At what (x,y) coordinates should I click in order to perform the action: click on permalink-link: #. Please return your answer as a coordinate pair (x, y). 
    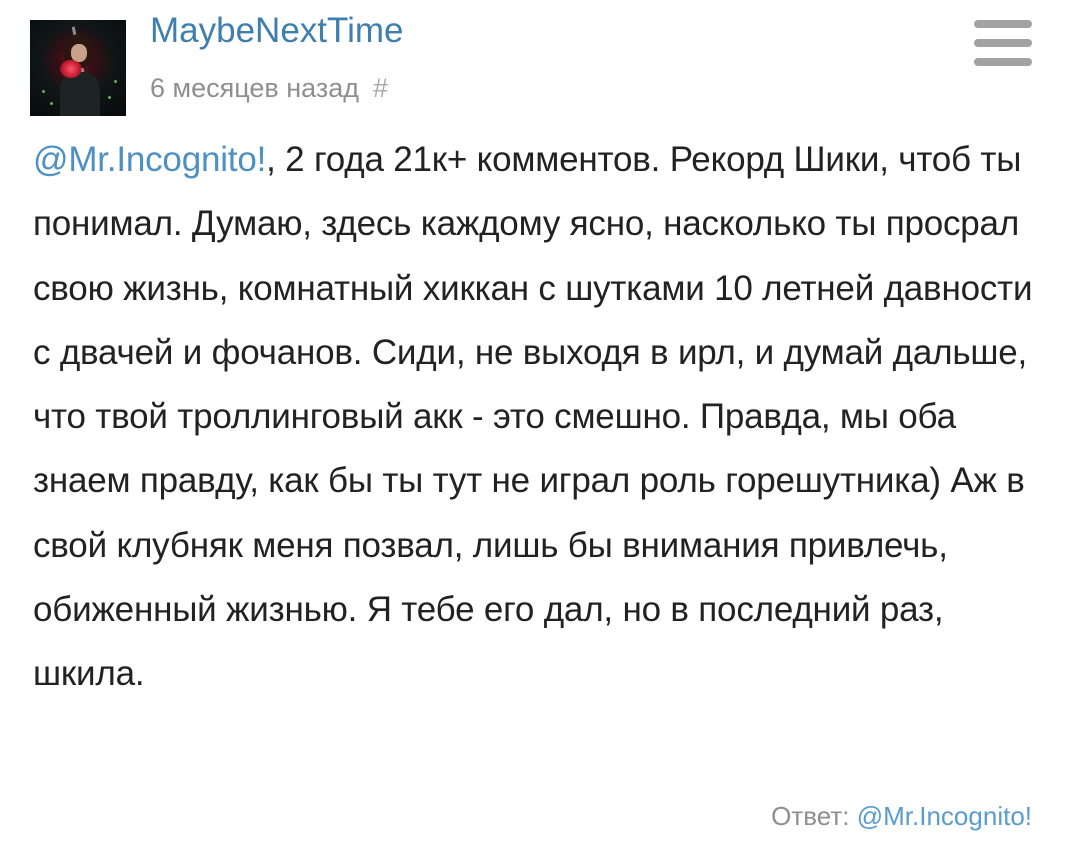
    Looking at the image, I should click on (380, 88).